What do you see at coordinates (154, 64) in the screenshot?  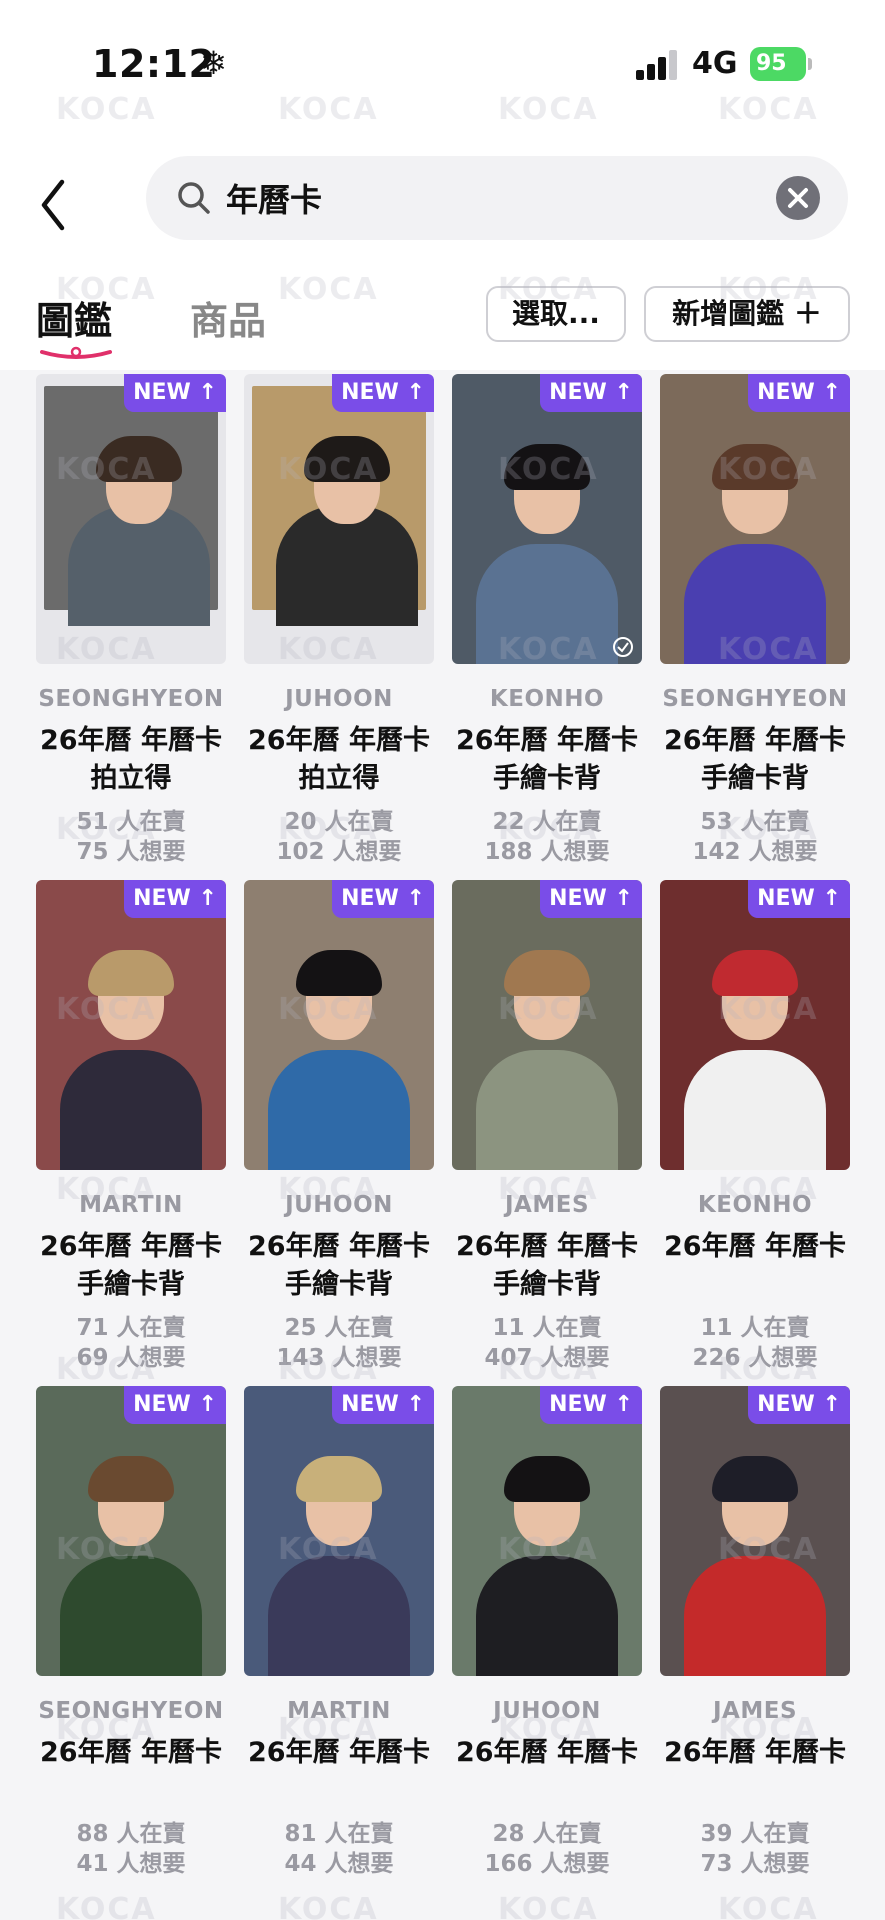 I see `status-time: 12:12` at bounding box center [154, 64].